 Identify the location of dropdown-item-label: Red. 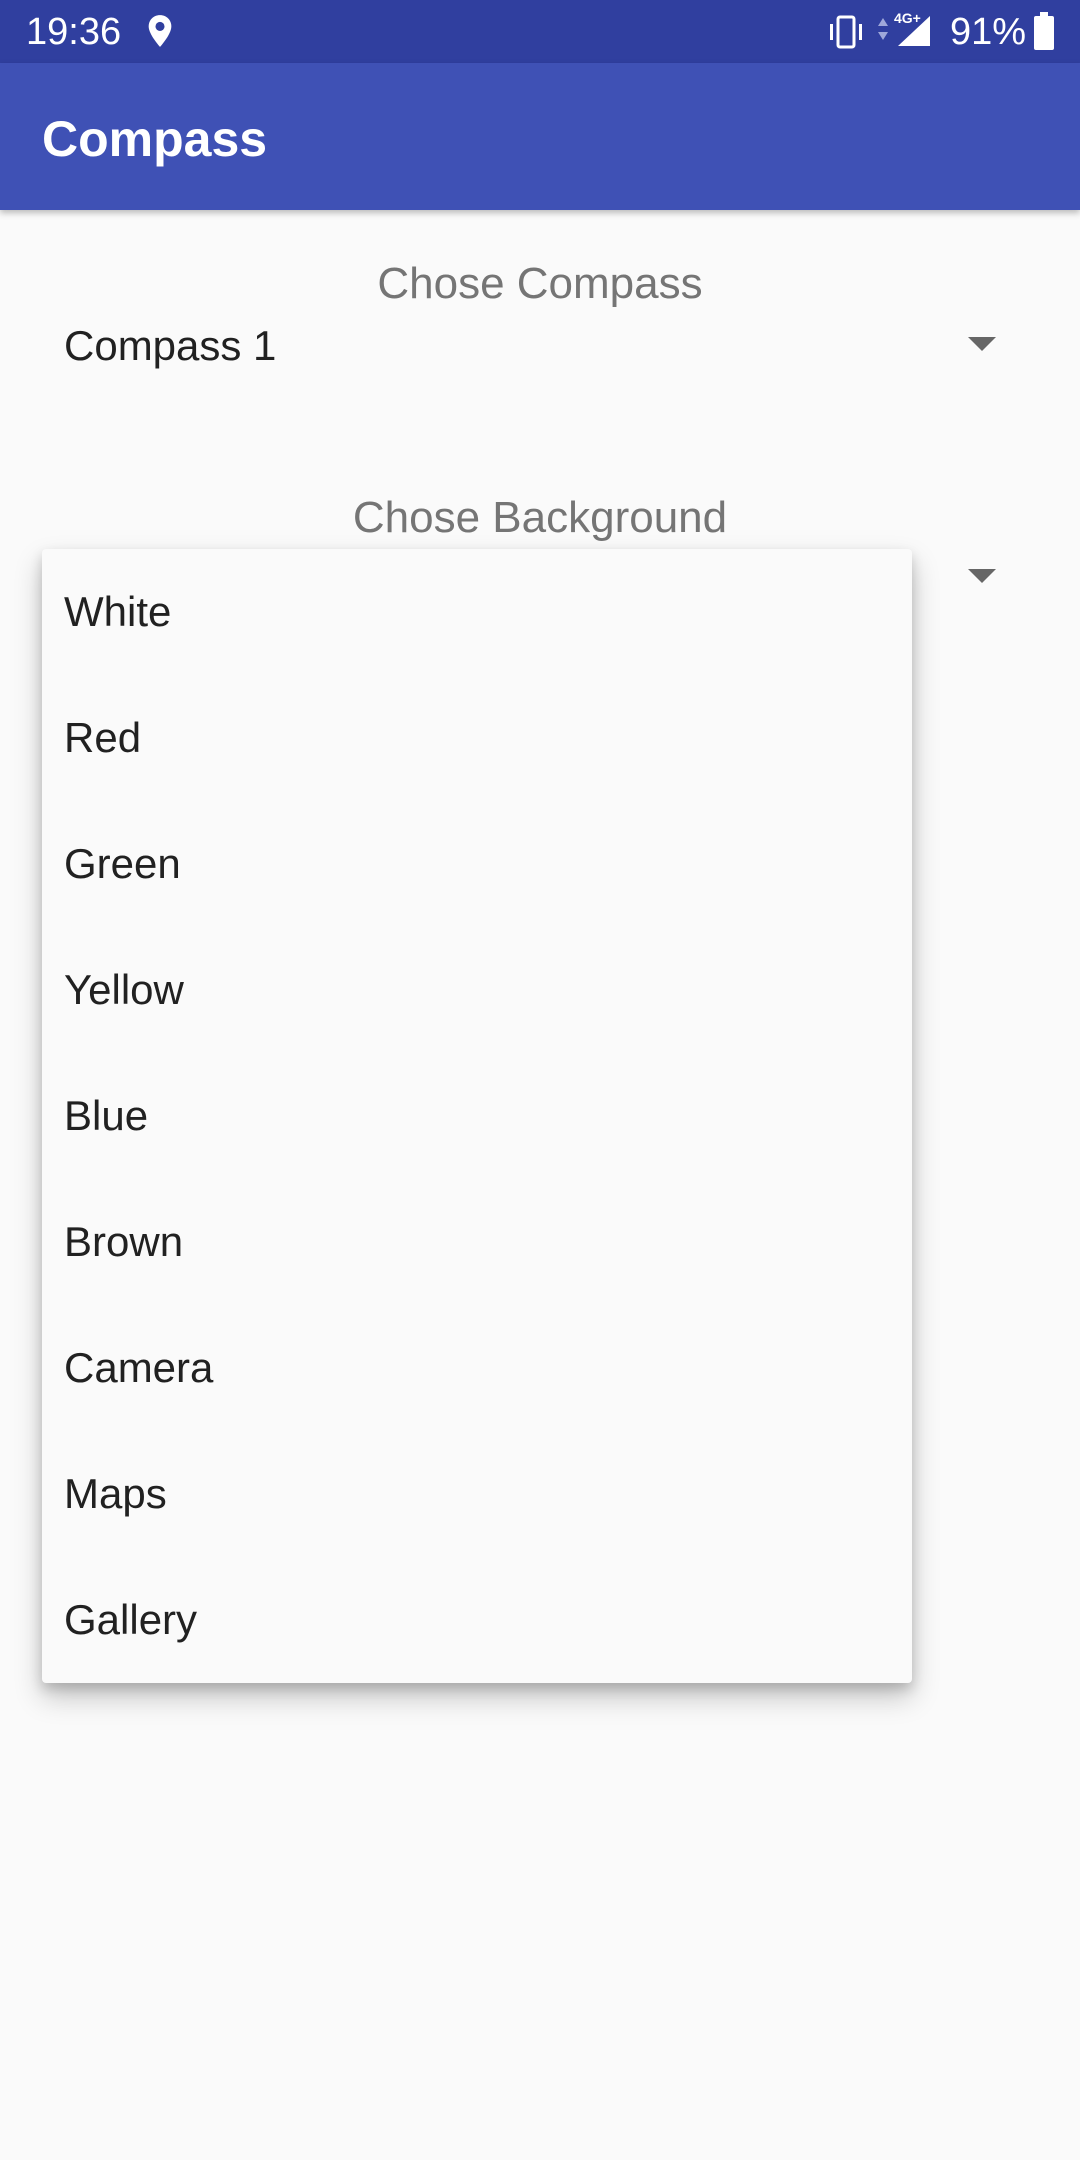
(103, 737).